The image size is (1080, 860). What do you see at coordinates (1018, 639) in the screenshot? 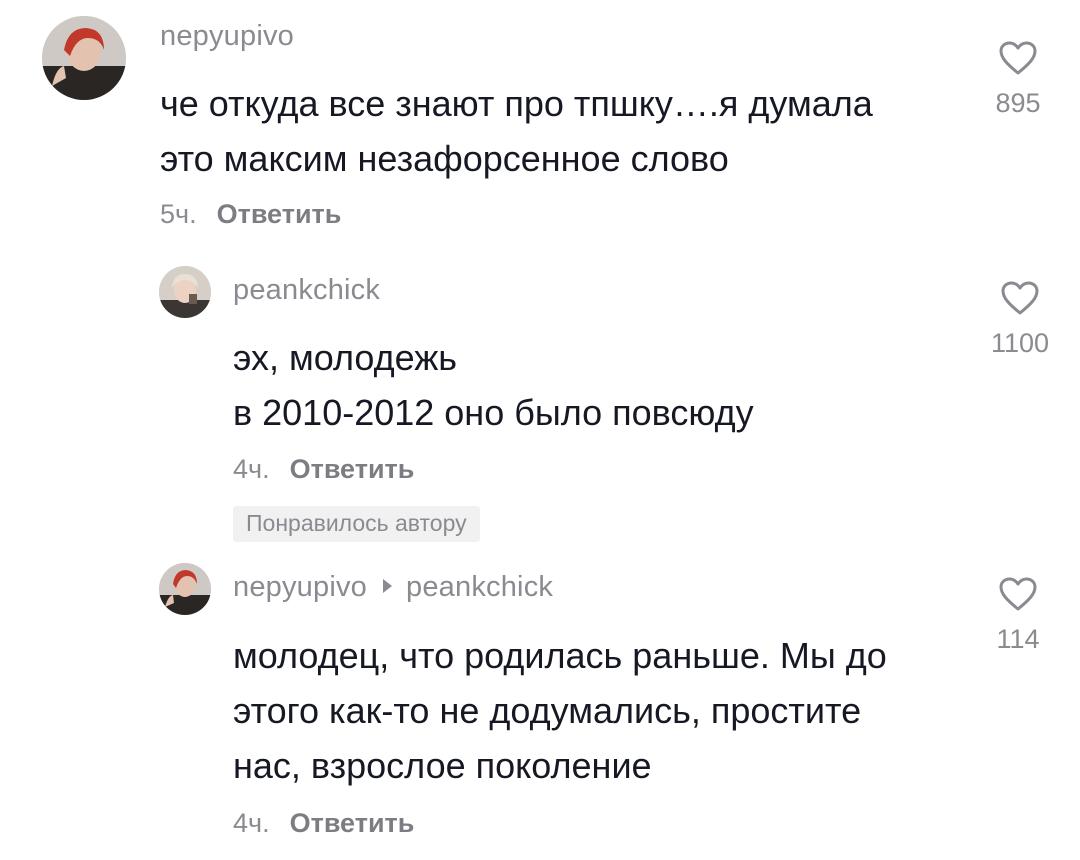
I see `like-count: 114` at bounding box center [1018, 639].